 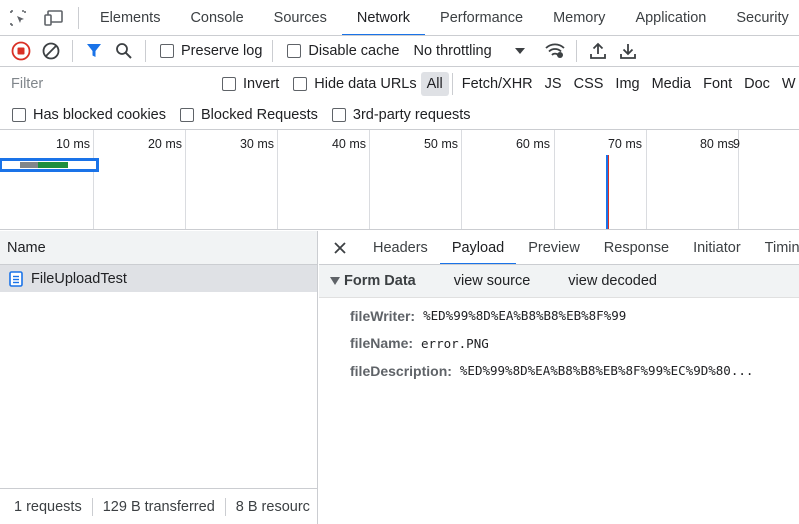 What do you see at coordinates (18, 17) in the screenshot?
I see `inspect-element-icon` at bounding box center [18, 17].